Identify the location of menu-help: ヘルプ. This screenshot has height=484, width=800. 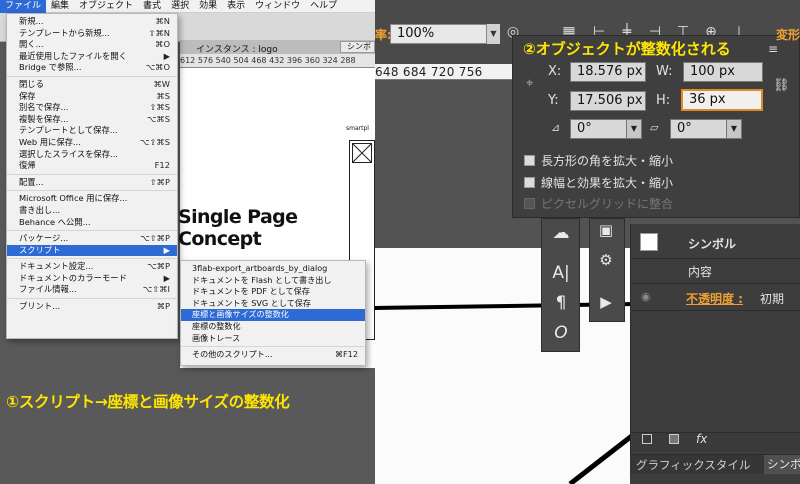
(323, 6).